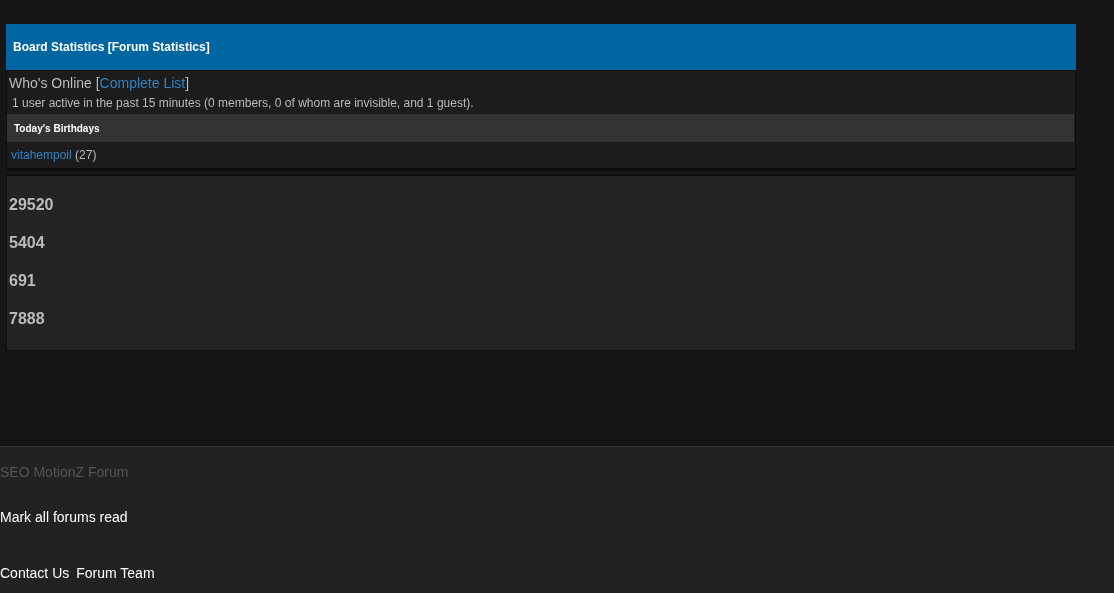 The height and width of the screenshot is (593, 1114). I want to click on member-link: vitahempoil, so click(41, 155).